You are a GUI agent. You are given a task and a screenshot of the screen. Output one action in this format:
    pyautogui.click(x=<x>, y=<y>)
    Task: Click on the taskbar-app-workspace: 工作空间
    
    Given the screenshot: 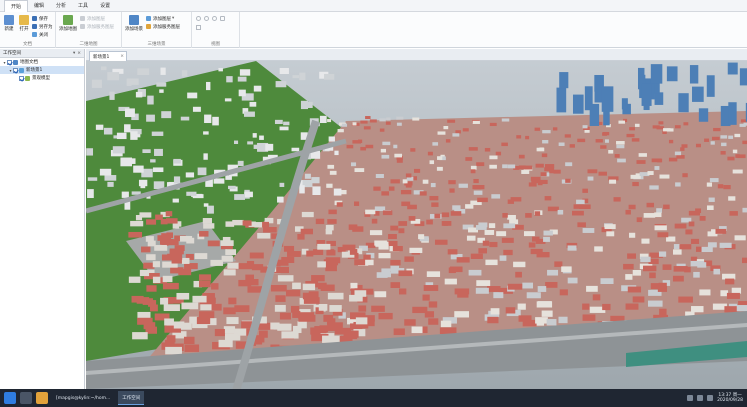 What is the action you would take?
    pyautogui.click(x=131, y=398)
    